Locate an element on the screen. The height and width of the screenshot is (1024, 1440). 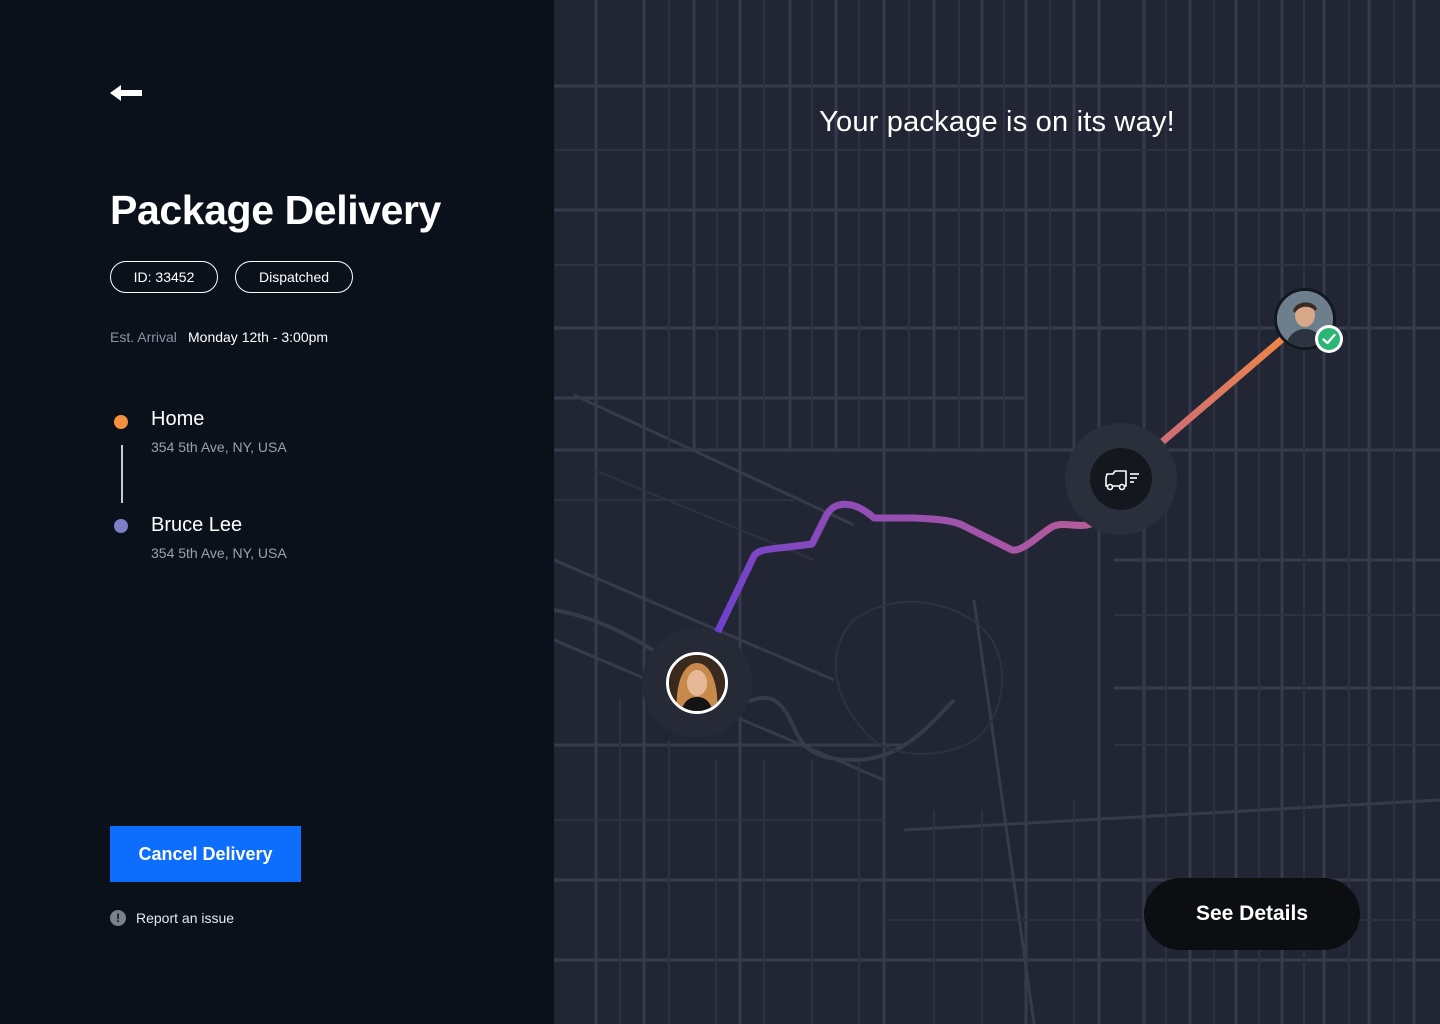
status-badge: Dispatched is located at coordinates (294, 277).